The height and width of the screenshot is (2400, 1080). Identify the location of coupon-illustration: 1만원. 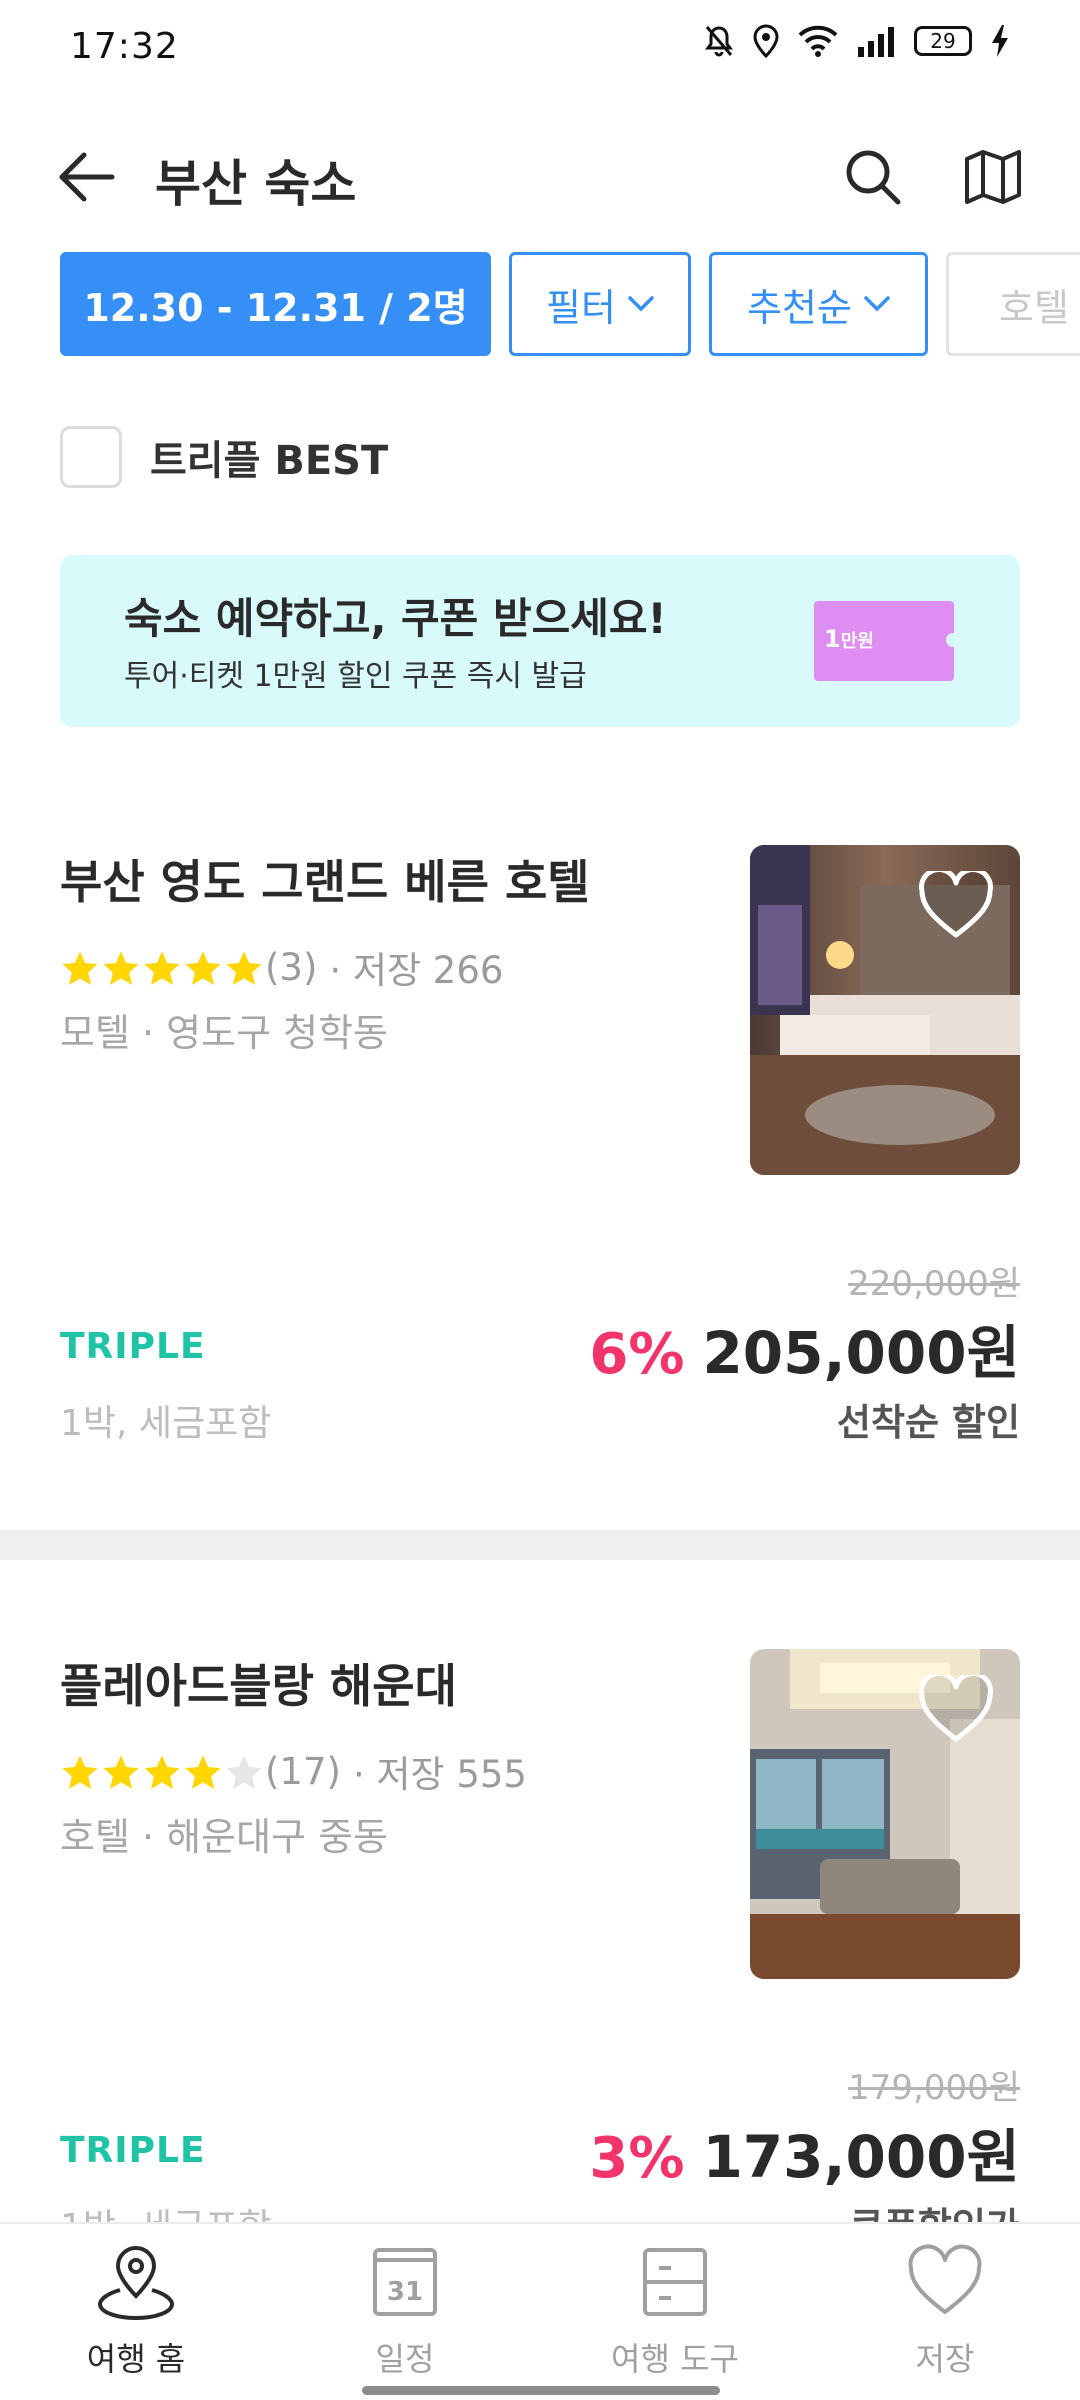
(887, 641).